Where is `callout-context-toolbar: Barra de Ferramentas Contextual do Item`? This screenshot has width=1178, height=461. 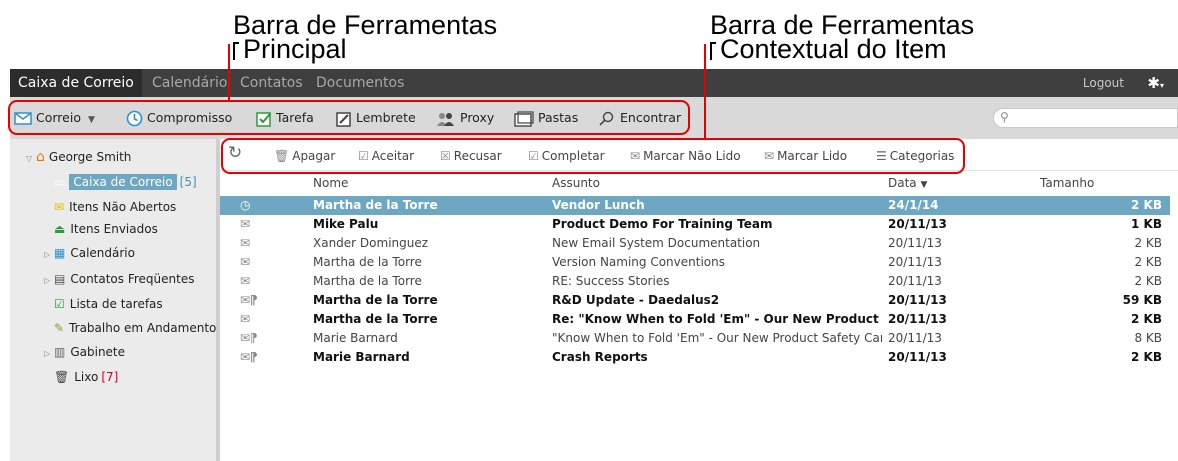 callout-context-toolbar: Barra de Ferramentas Contextual do Item is located at coordinates (842, 37).